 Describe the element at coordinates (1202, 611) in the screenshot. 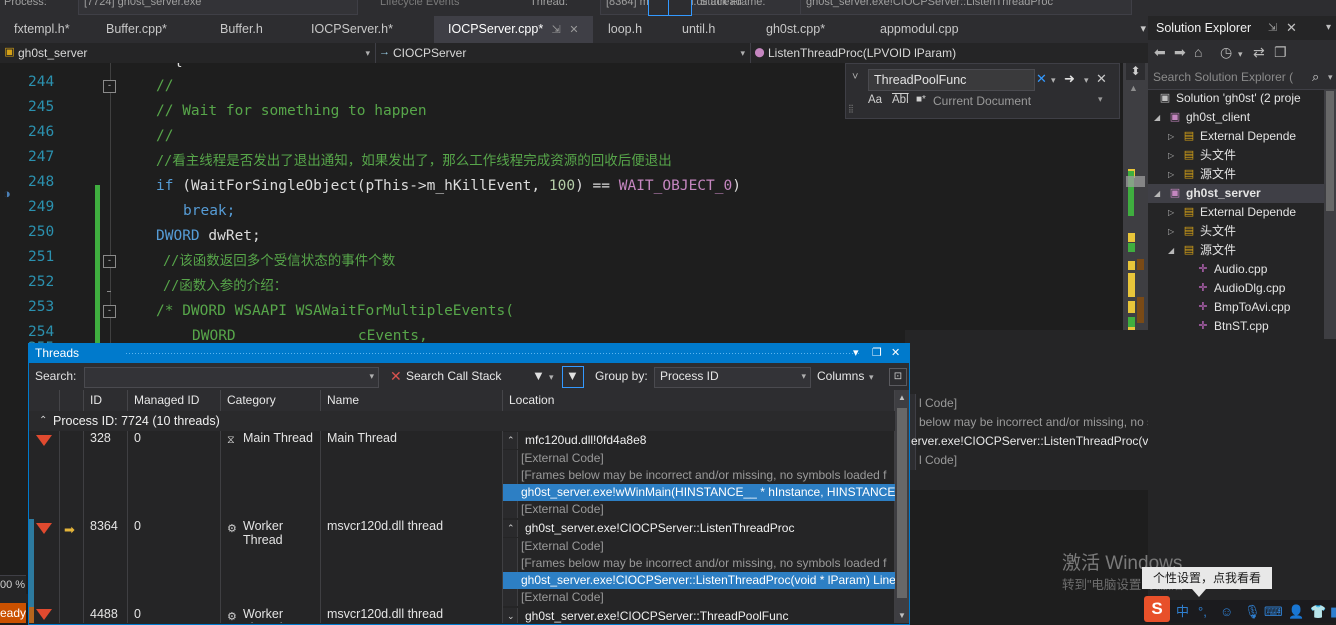

I see `punctuation-icon: °,` at that location.